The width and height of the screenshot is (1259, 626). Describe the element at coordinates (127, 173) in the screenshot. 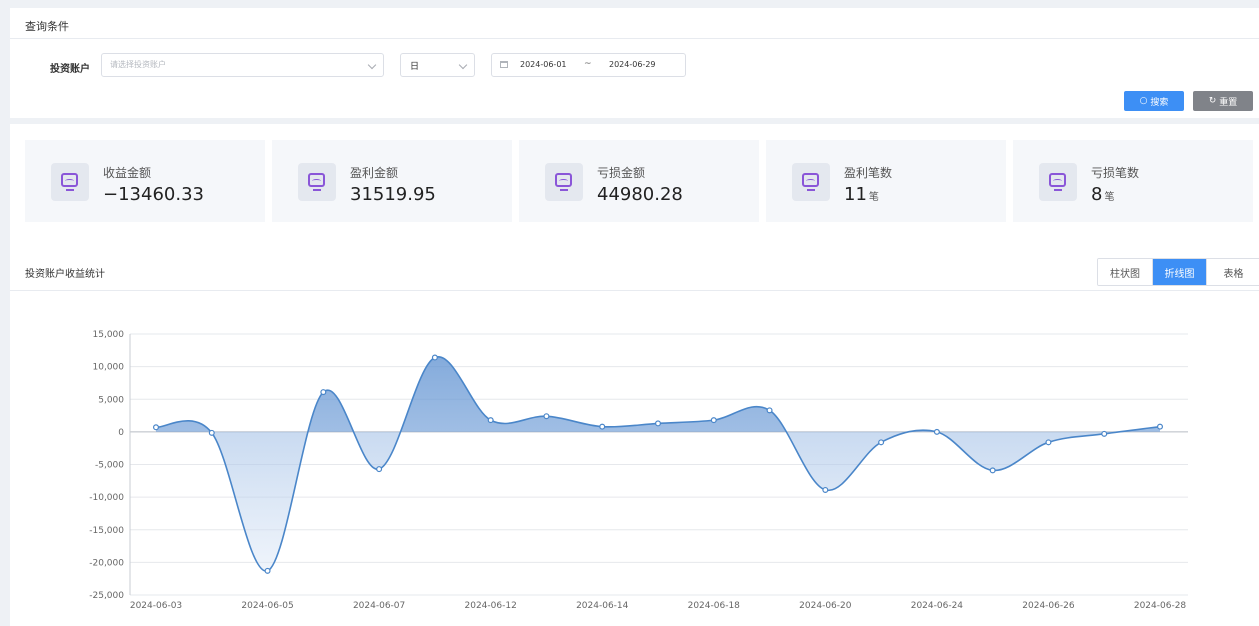

I see `stat-label: 收益金额` at that location.